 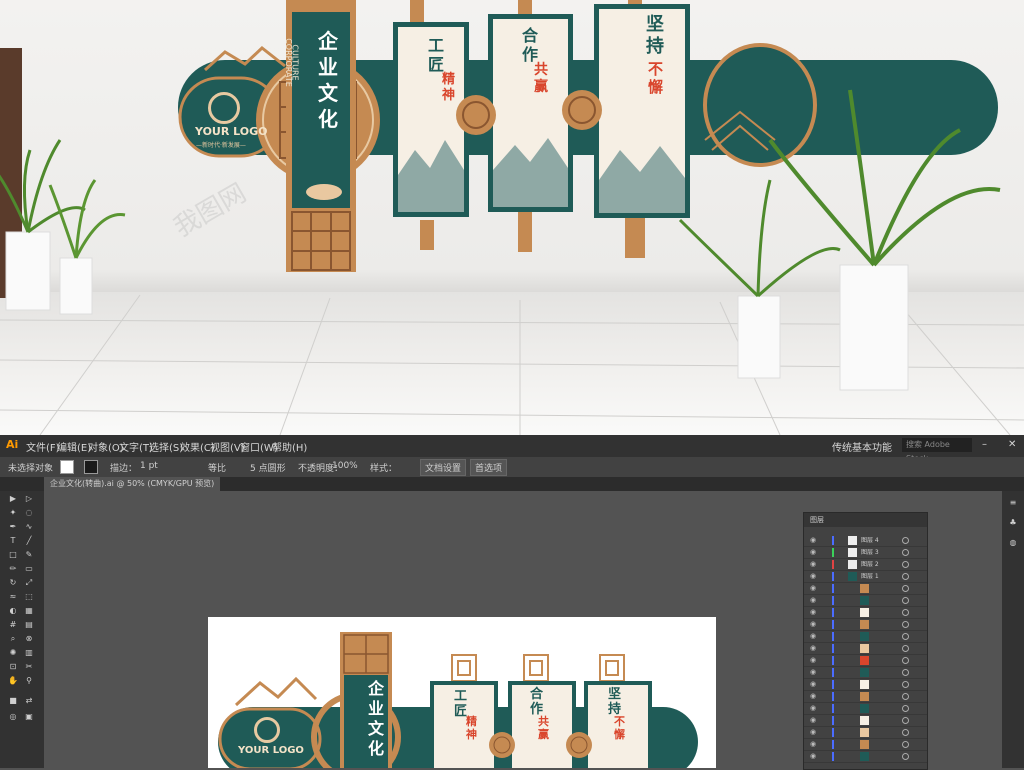 I want to click on preferences-button: 首选项, so click(x=489, y=467).